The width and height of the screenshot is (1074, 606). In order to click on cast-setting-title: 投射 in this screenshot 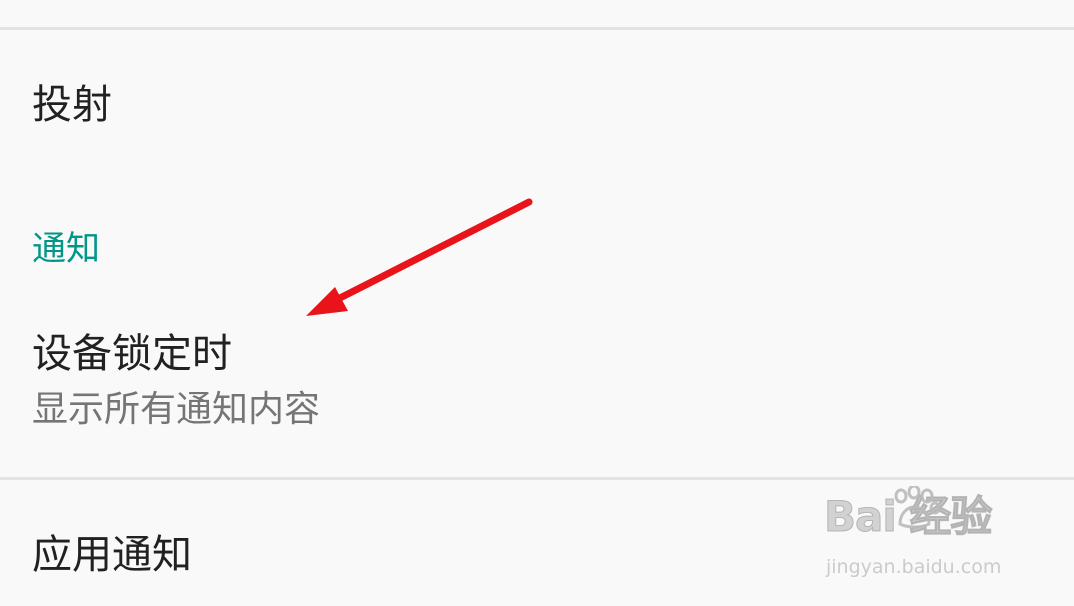, I will do `click(72, 105)`.